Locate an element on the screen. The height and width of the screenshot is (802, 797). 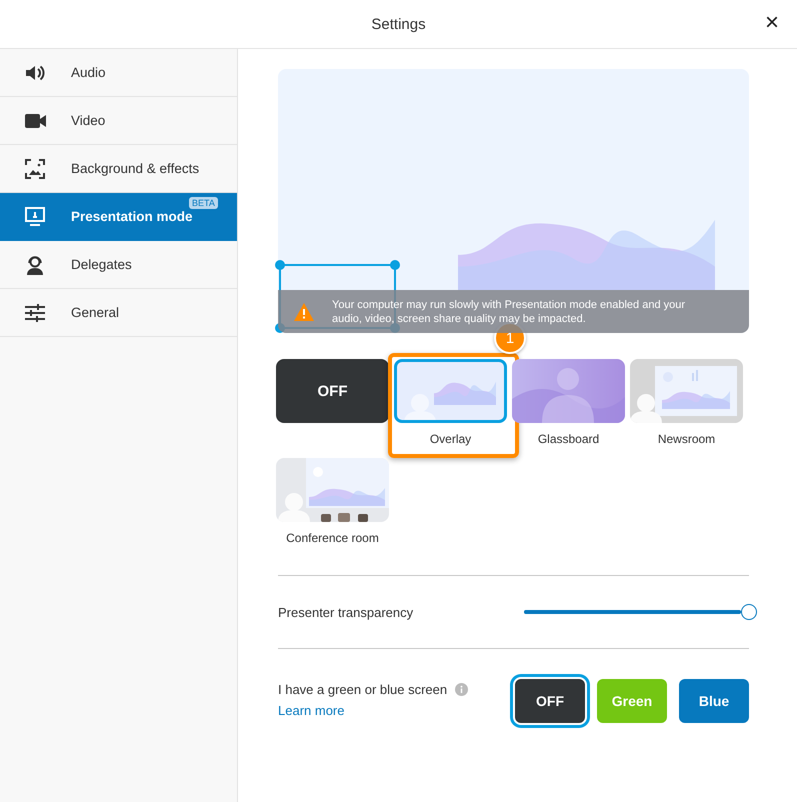
window-title: Settings is located at coordinates (398, 24).